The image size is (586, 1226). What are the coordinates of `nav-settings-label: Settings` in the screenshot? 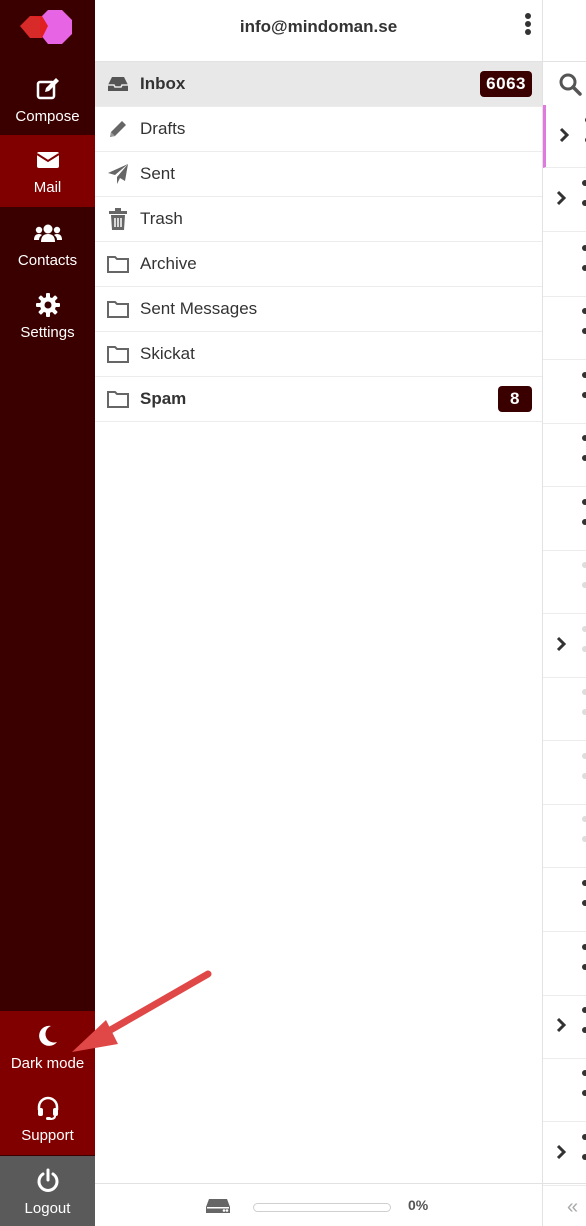 It's located at (47, 332).